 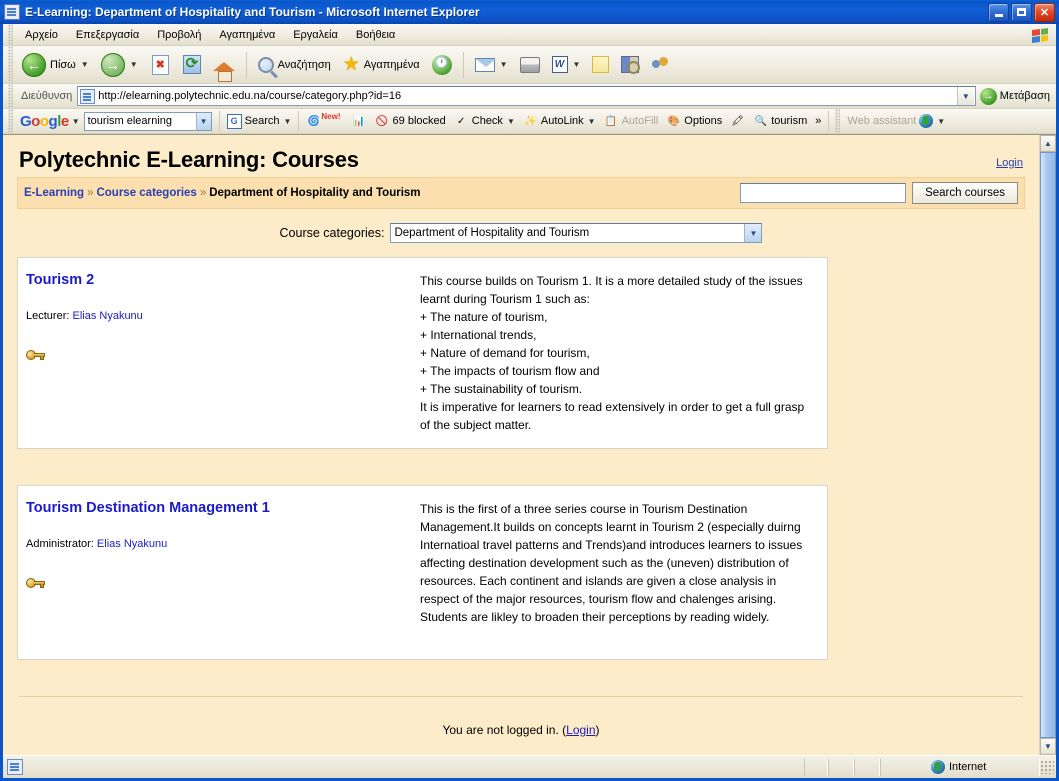 I want to click on toolbar-gripper, so click(x=10, y=64).